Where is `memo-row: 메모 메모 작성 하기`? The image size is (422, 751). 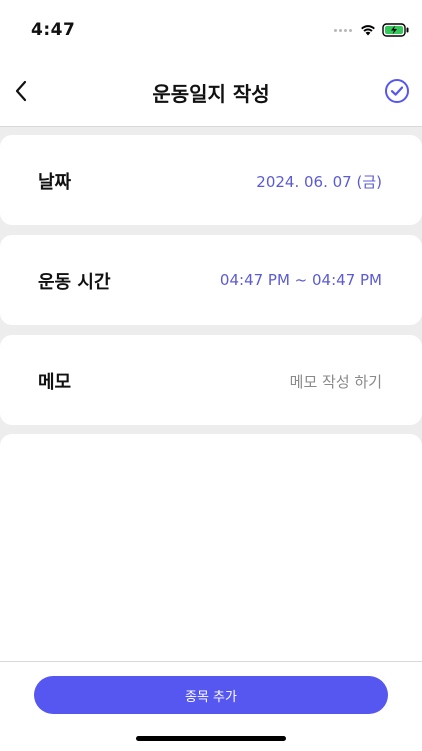
memo-row: 메모 메모 작성 하기 is located at coordinates (211, 380).